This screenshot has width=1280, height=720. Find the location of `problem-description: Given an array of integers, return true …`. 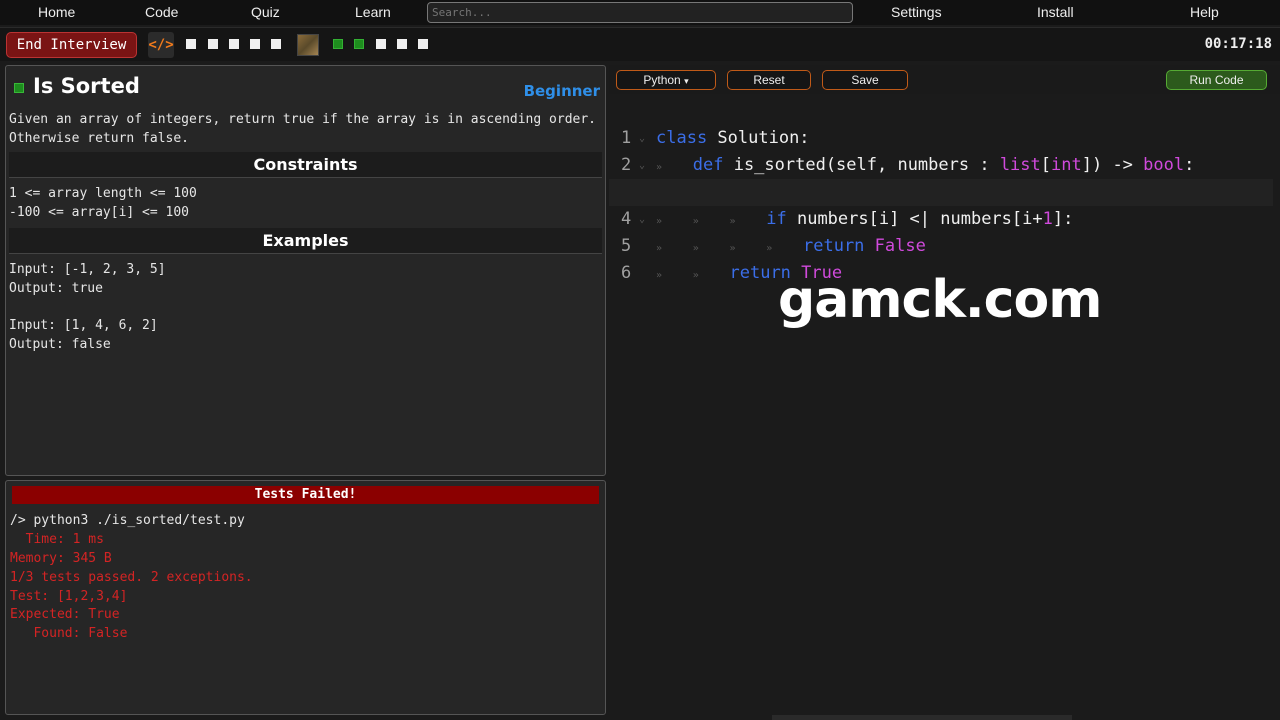

problem-description: Given an array of integers, return true … is located at coordinates (302, 129).